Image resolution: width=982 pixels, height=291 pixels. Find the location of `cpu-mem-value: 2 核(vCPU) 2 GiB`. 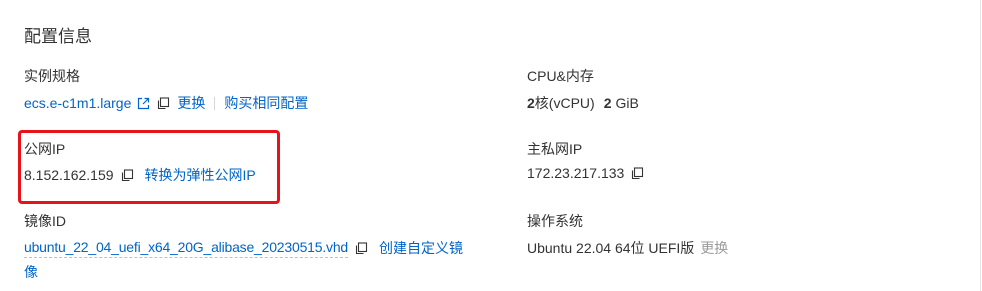

cpu-mem-value: 2 核(vCPU) 2 GiB is located at coordinates (583, 103).